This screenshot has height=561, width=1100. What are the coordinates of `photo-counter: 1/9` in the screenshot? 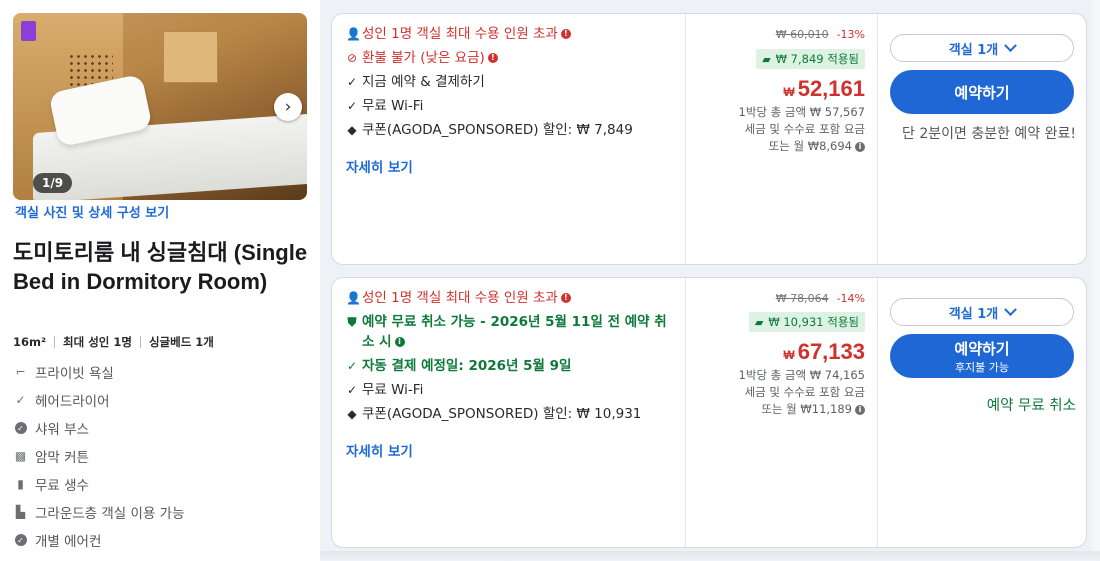 It's located at (53, 183).